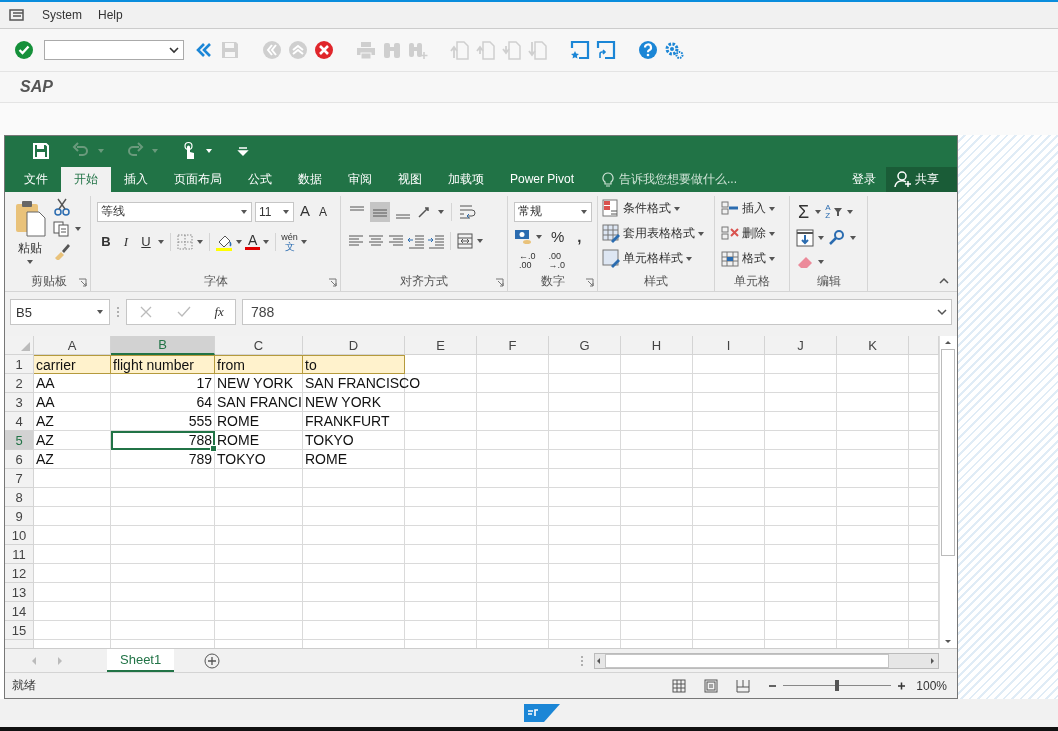 This screenshot has width=1058, height=731. What do you see at coordinates (174, 211) in the screenshot?
I see `font-name-dropdown: 等线` at bounding box center [174, 211].